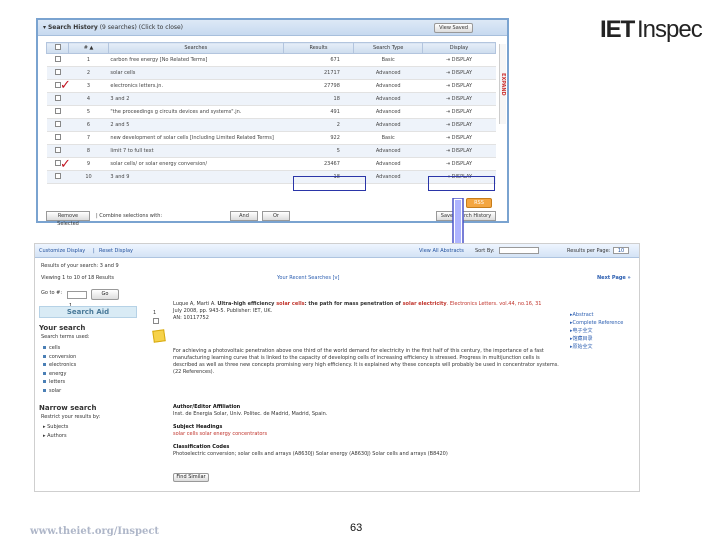 The height and width of the screenshot is (540, 720). Describe the element at coordinates (459, 48) in the screenshot. I see `column-display: Display` at that location.